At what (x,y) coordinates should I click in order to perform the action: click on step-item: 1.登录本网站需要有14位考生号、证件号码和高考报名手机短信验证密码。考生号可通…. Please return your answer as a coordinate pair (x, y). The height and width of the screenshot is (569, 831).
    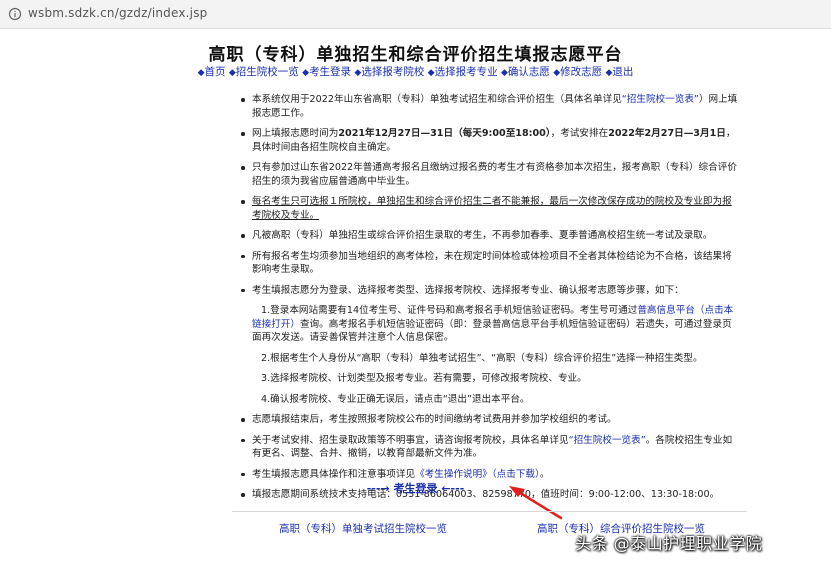
    Looking at the image, I should click on (493, 324).